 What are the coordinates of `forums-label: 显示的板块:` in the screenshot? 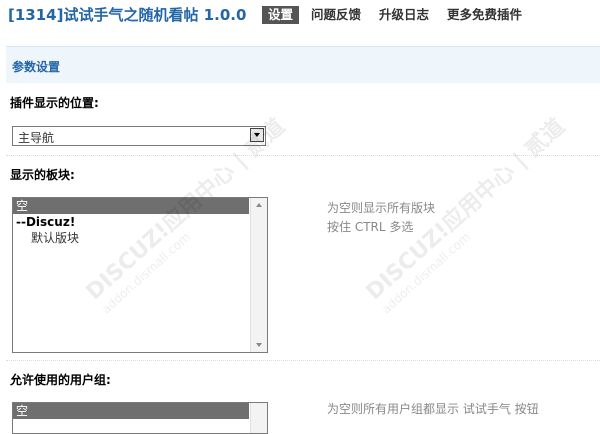 It's located at (42, 175).